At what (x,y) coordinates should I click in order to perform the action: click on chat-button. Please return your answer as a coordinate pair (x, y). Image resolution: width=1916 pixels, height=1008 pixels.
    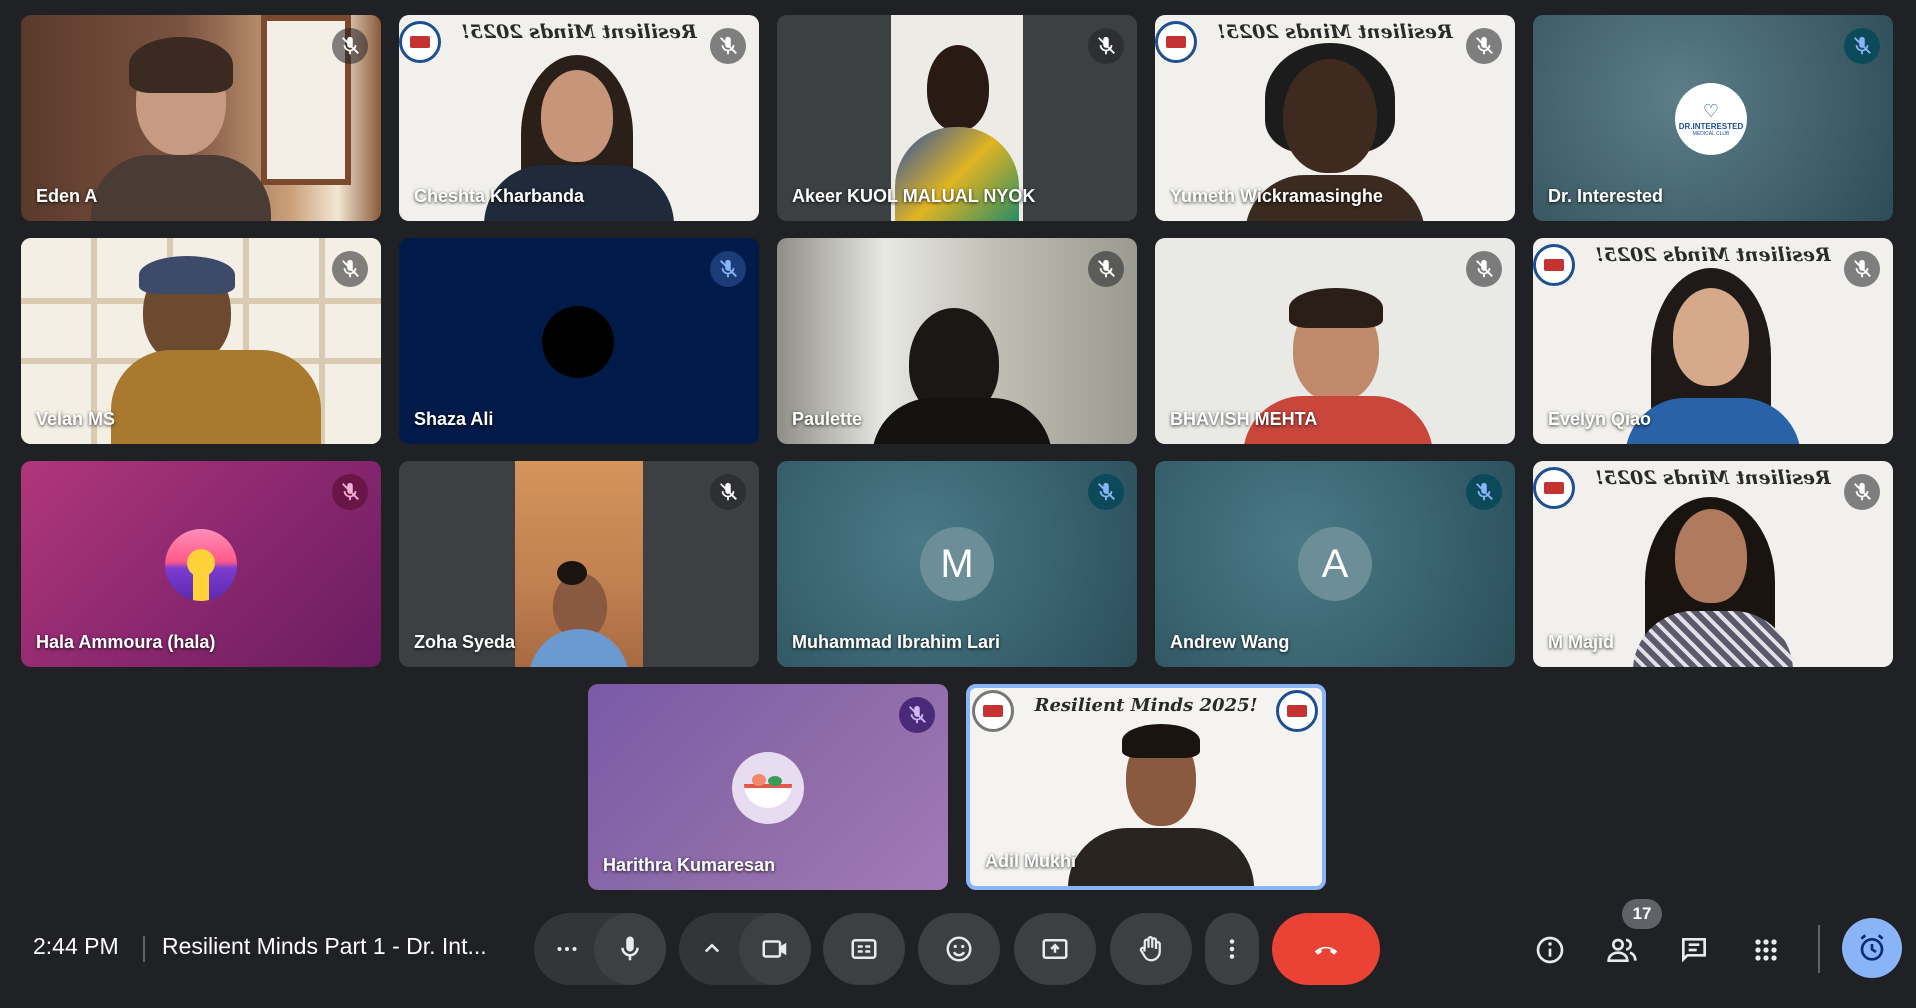
    Looking at the image, I should click on (1694, 950).